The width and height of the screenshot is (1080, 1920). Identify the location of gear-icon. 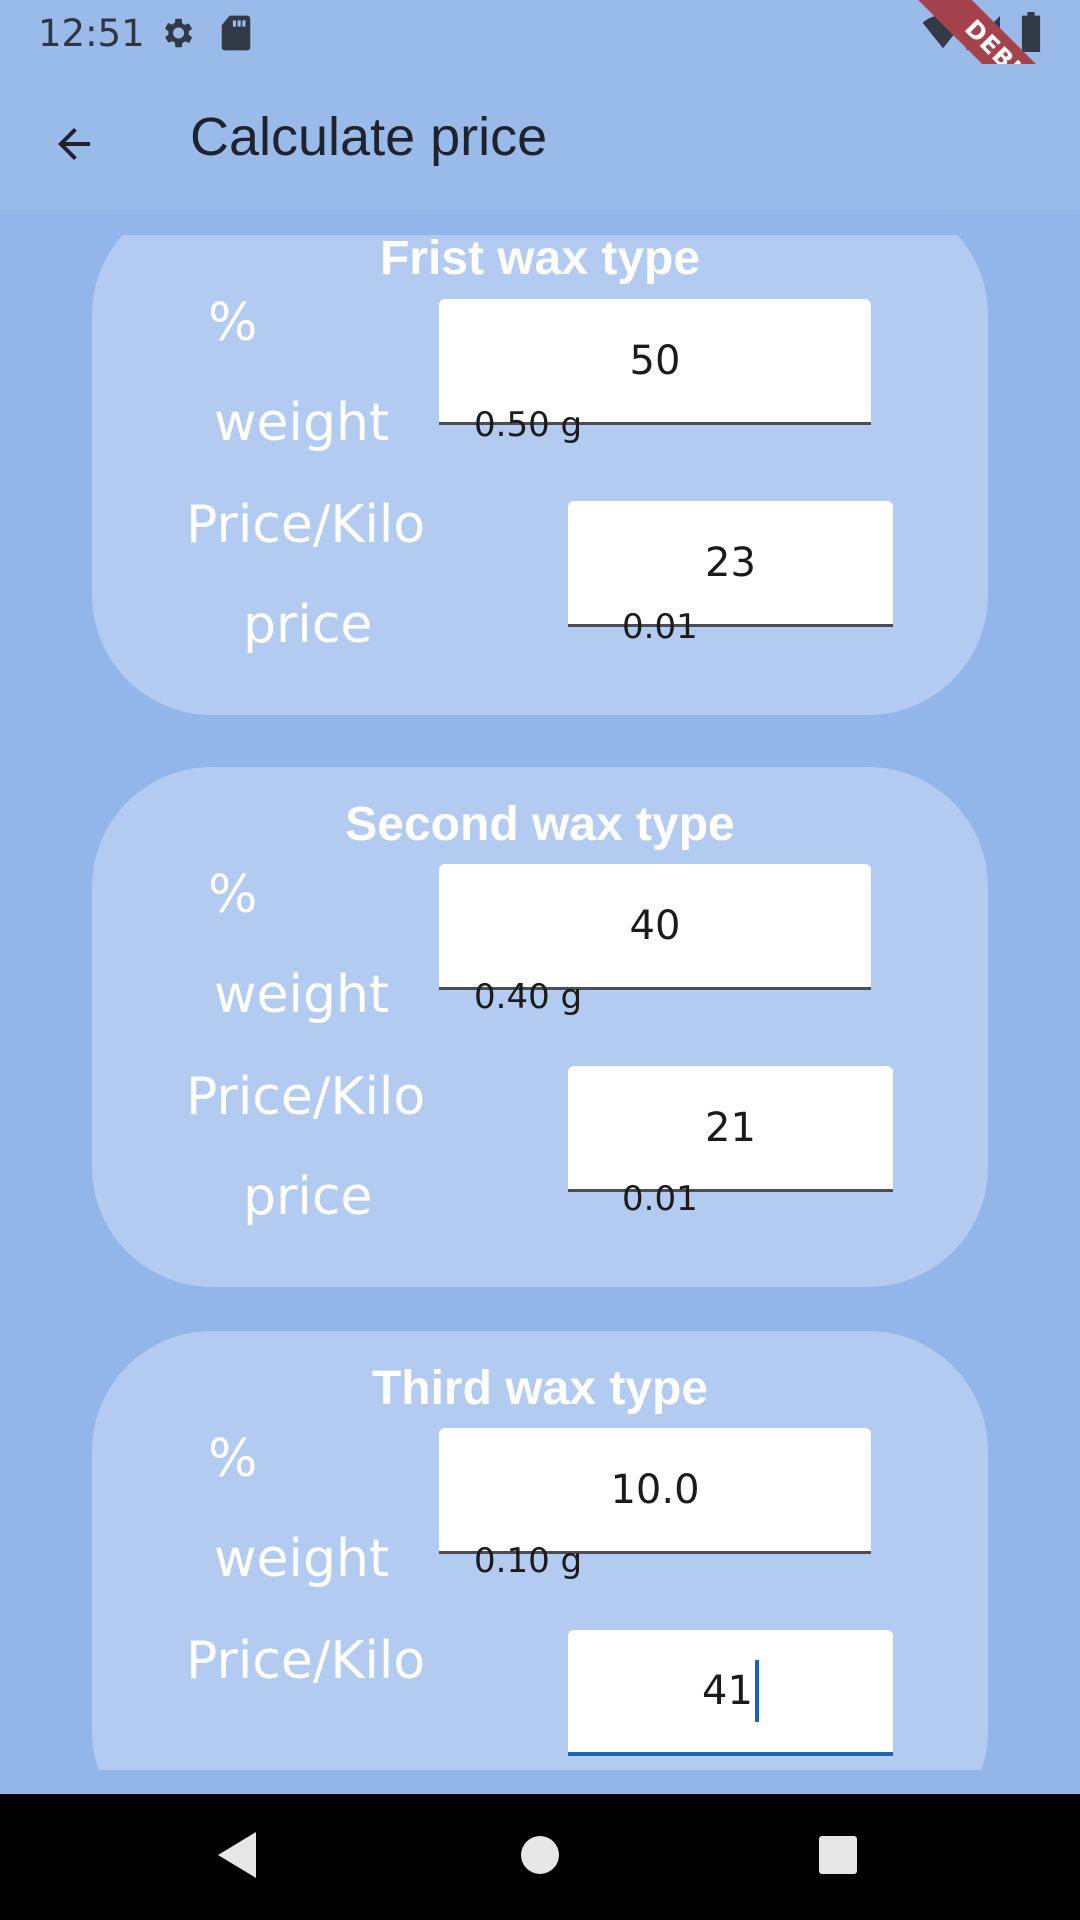
(177, 35).